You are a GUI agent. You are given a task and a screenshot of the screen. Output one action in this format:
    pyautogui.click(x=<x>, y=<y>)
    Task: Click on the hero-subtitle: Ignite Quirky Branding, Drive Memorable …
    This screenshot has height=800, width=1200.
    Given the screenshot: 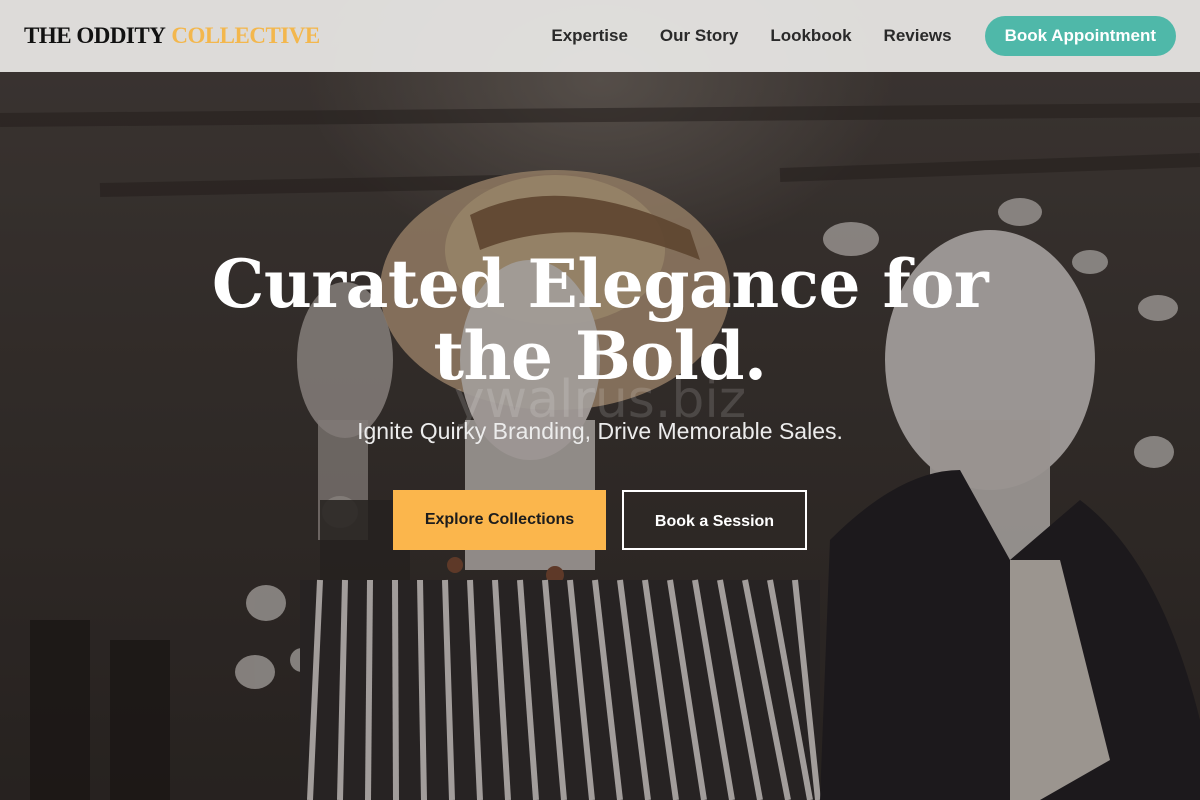 What is the action you would take?
    pyautogui.click(x=600, y=431)
    